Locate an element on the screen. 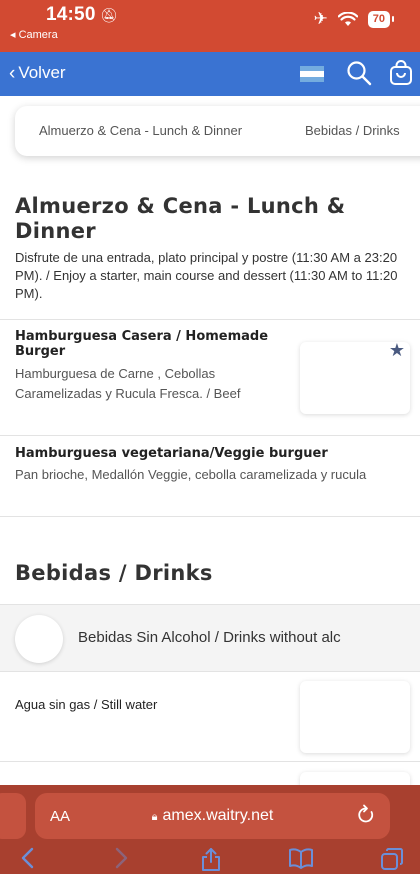 This screenshot has width=420, height=874. back-button-label: Volver is located at coordinates (42, 72).